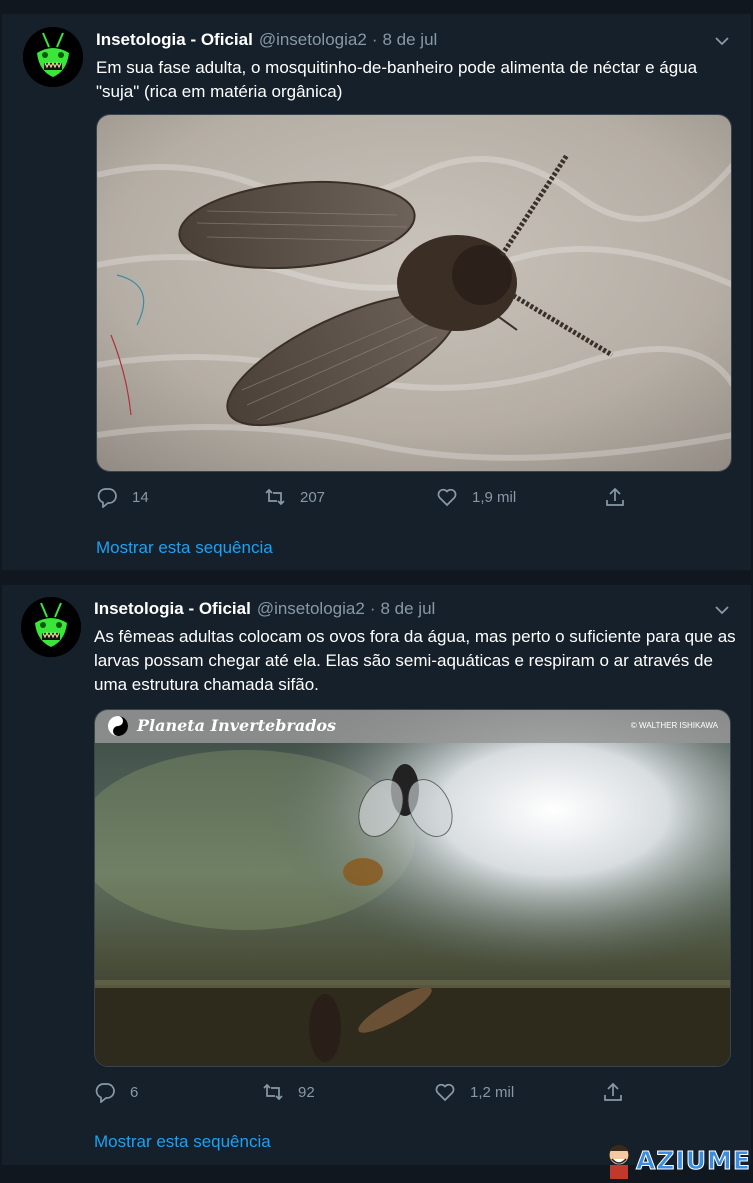 The height and width of the screenshot is (1183, 753). I want to click on yin-yang-icon, so click(118, 726).